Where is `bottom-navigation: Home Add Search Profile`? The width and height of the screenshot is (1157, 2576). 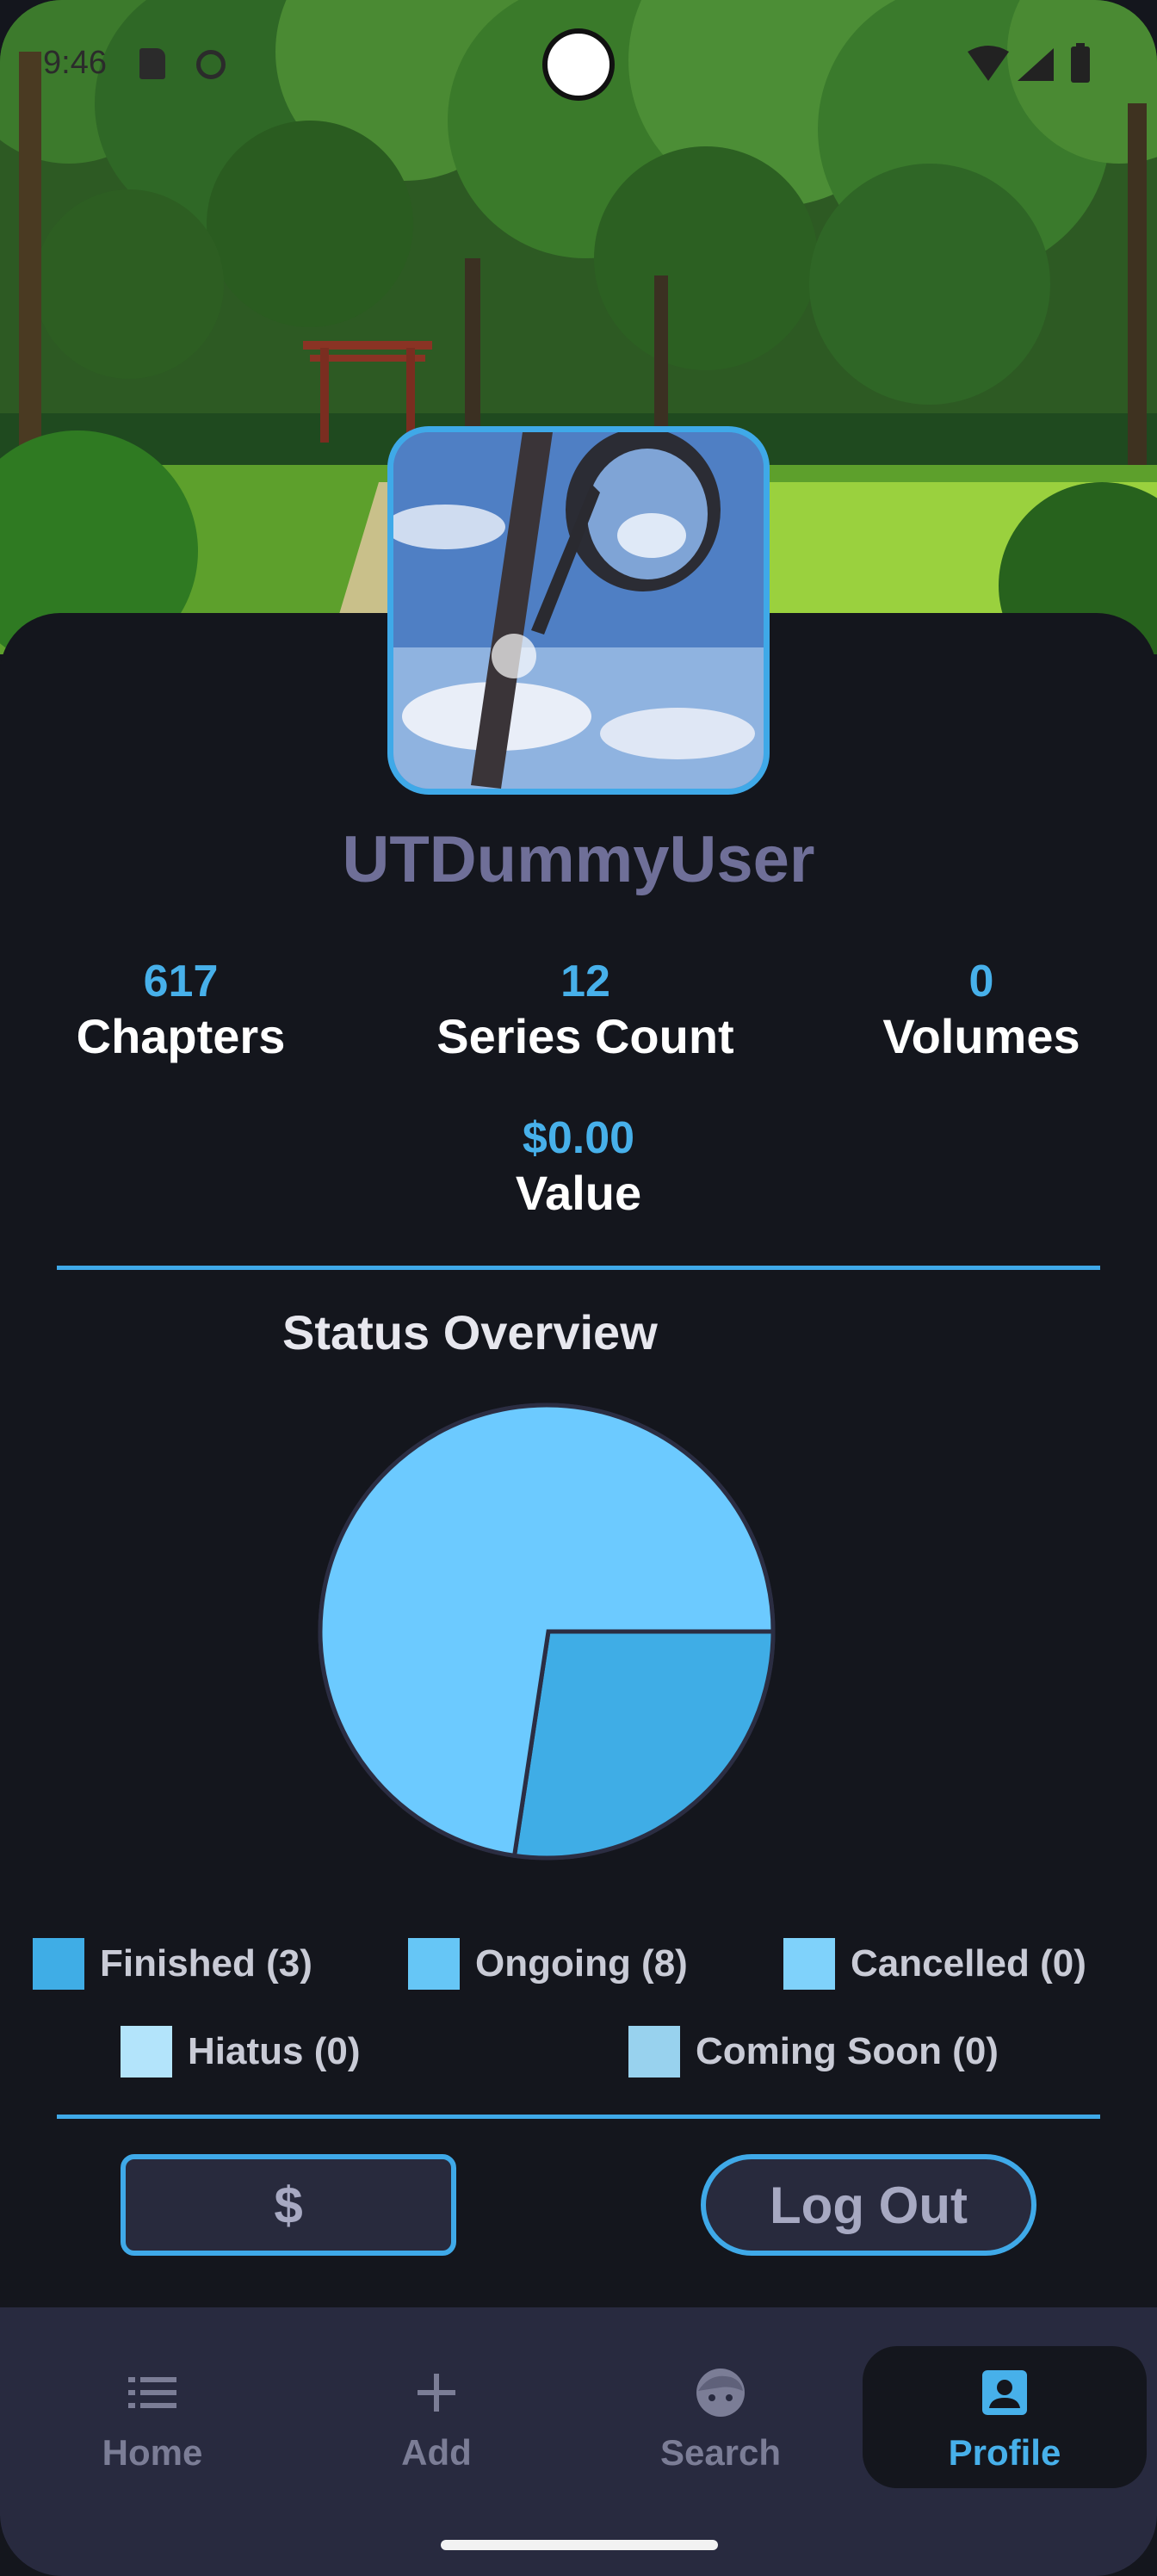 bottom-navigation: Home Add Search Profile is located at coordinates (579, 2441).